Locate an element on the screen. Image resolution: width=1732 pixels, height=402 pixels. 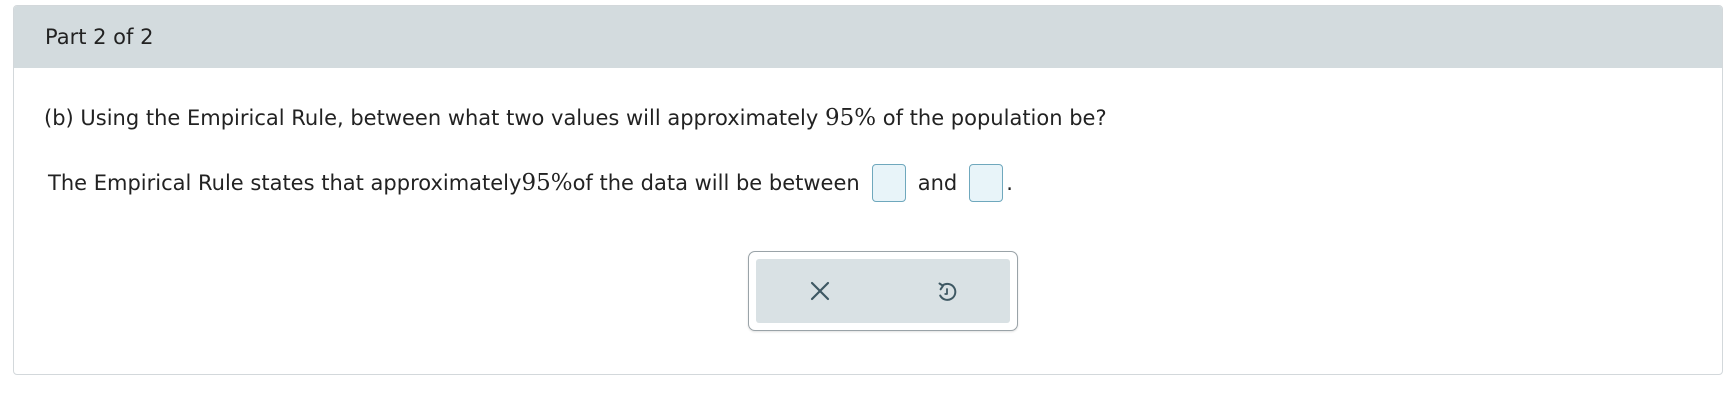
part-title: Part 2 of 2 is located at coordinates (99, 37).